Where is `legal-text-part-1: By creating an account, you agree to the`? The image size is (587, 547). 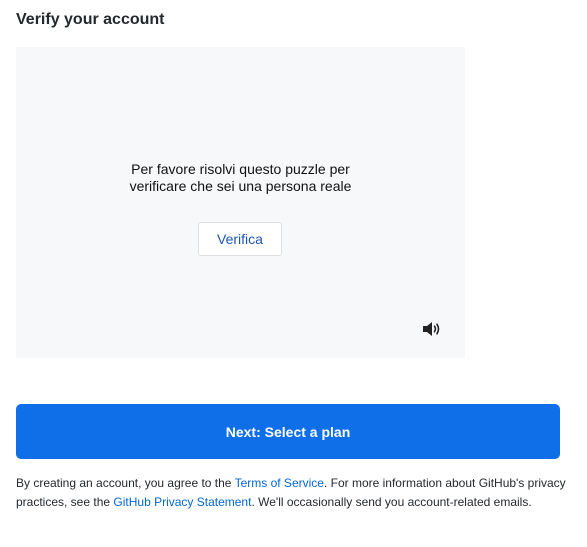 legal-text-part-1: By creating an account, you agree to the is located at coordinates (125, 483).